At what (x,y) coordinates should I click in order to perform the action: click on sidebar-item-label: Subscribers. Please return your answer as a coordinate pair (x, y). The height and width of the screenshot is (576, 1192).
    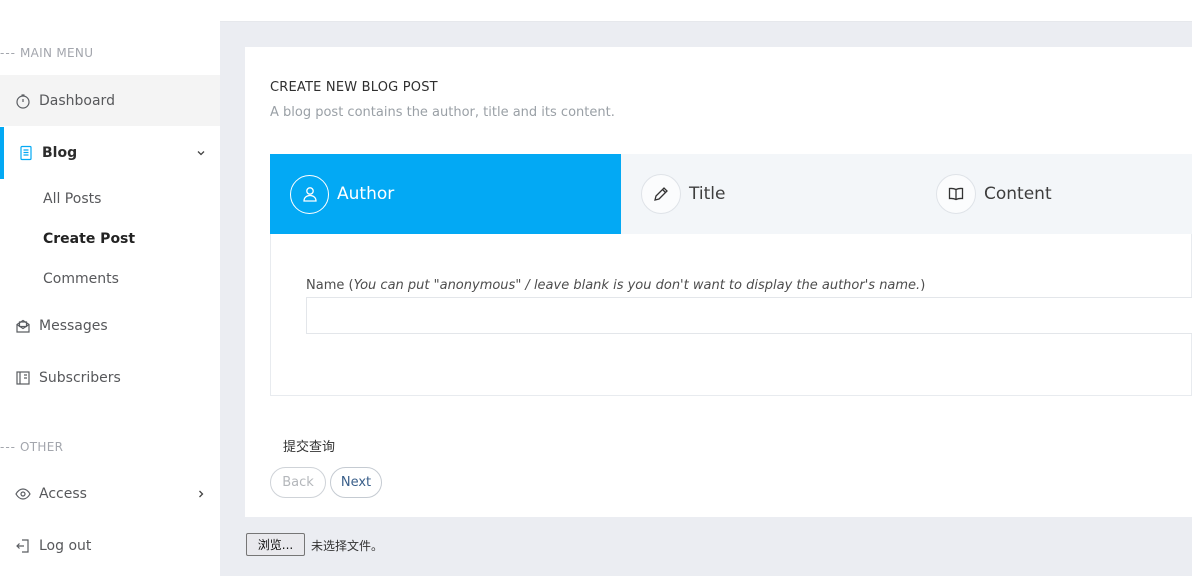
    Looking at the image, I should click on (80, 378).